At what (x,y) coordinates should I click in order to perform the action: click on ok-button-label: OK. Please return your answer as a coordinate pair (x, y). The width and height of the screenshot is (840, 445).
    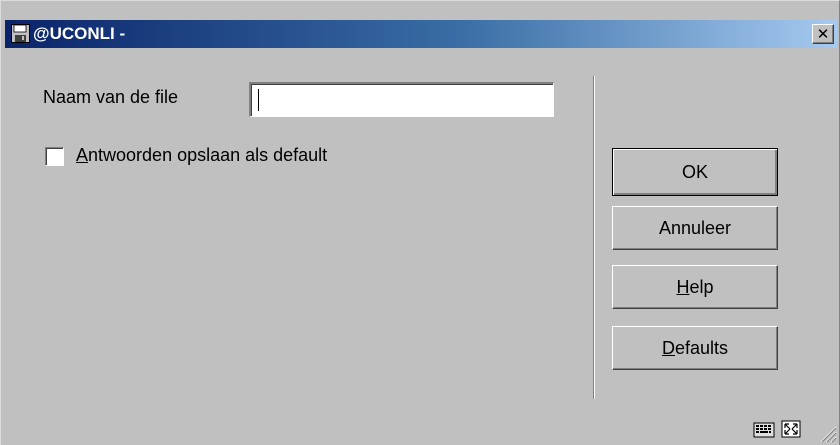
    Looking at the image, I should click on (694, 172).